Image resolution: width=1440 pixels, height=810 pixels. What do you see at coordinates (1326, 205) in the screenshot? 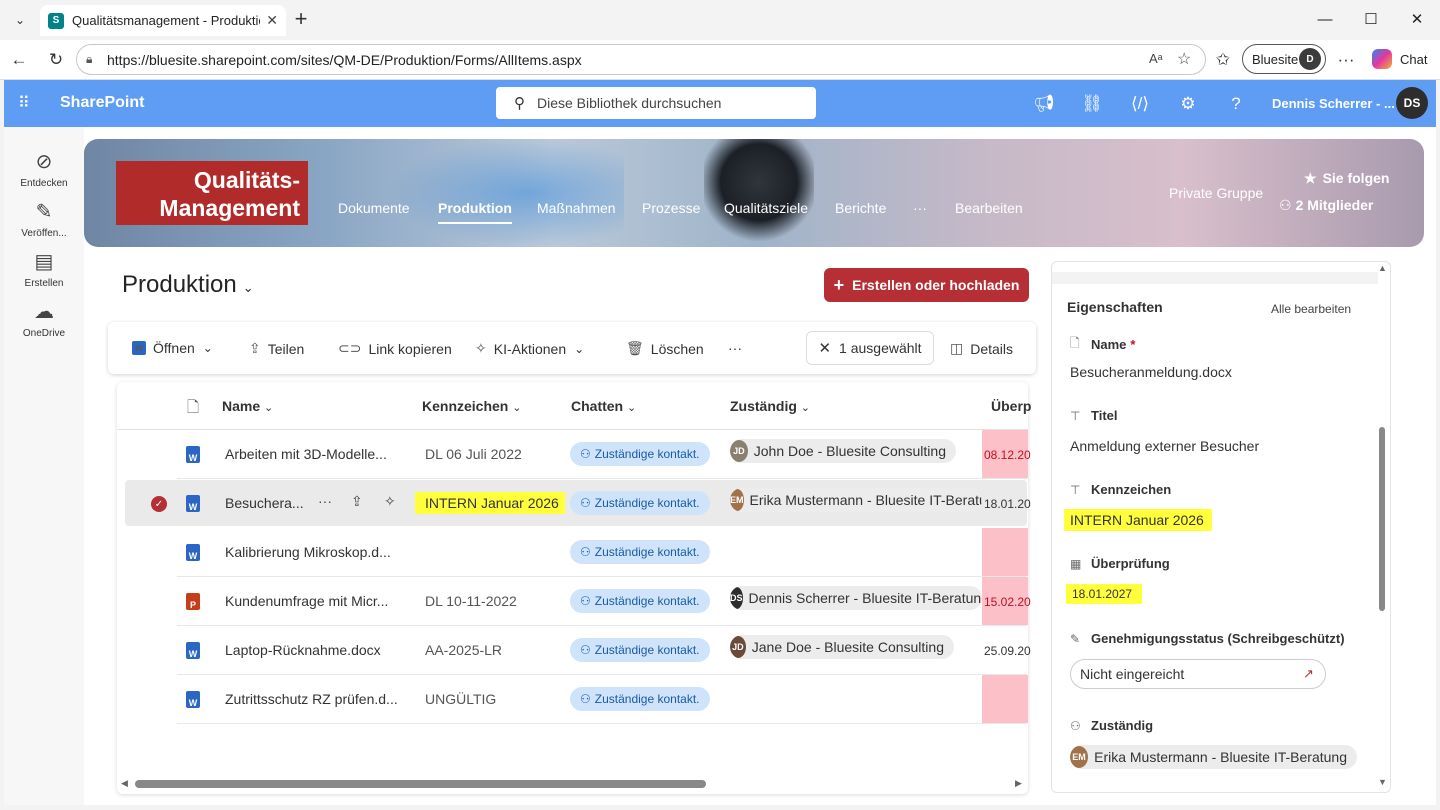
I see `members-button: ⚇ 2 Mitglieder` at bounding box center [1326, 205].